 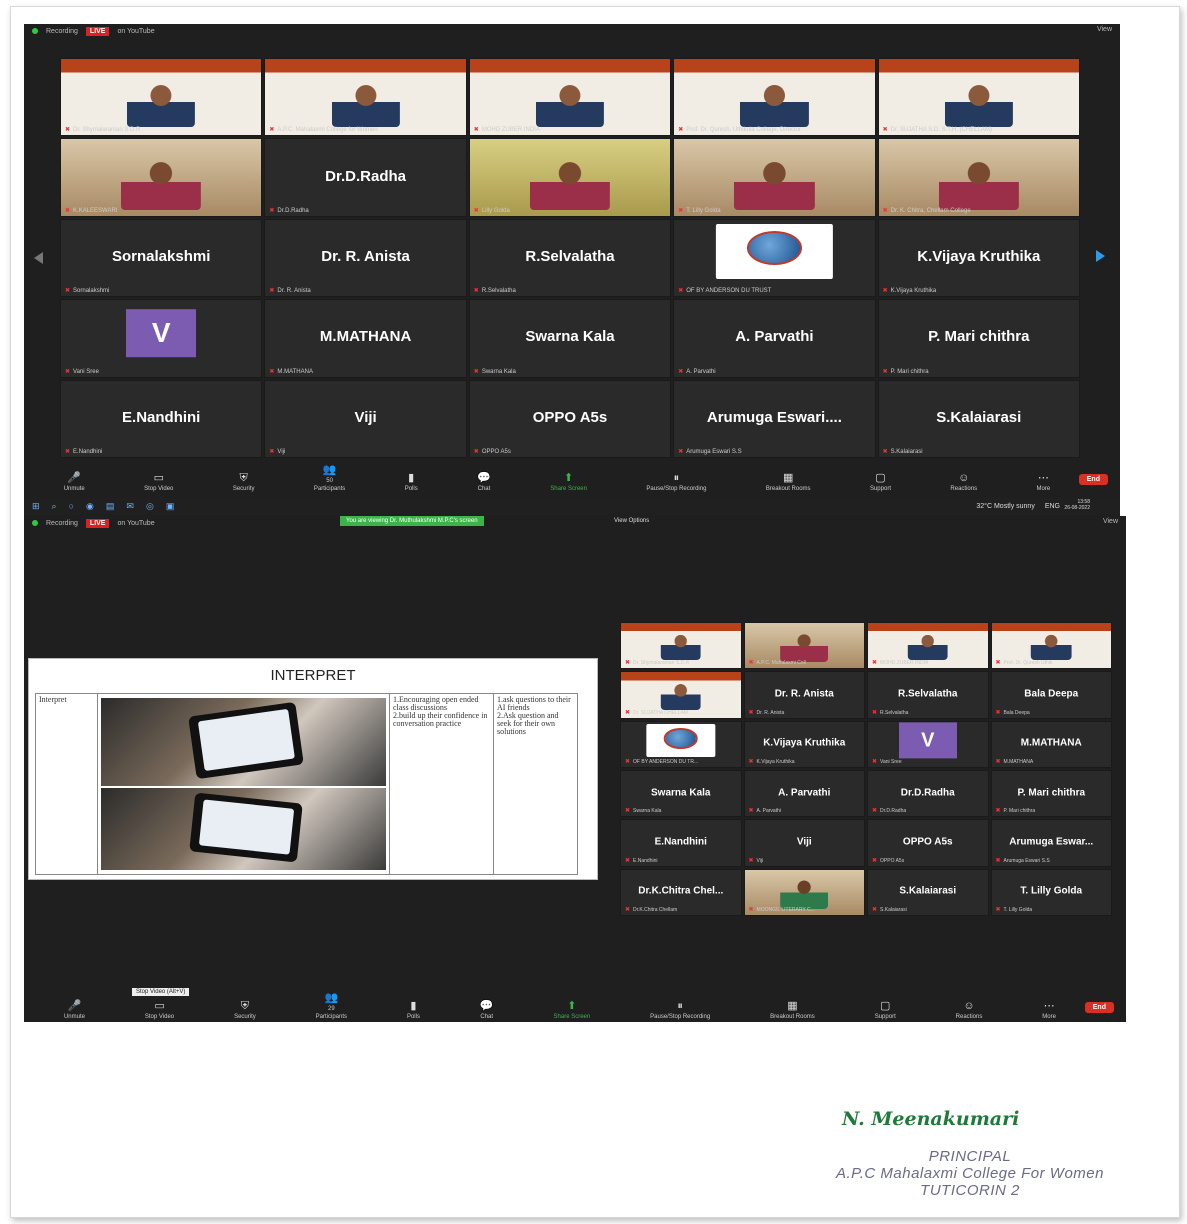 What do you see at coordinates (978, 97) in the screenshot?
I see `participant-tile-banner: Dr. SUJATHA S.D. S.T.H. (CHELLAM)` at bounding box center [978, 97].